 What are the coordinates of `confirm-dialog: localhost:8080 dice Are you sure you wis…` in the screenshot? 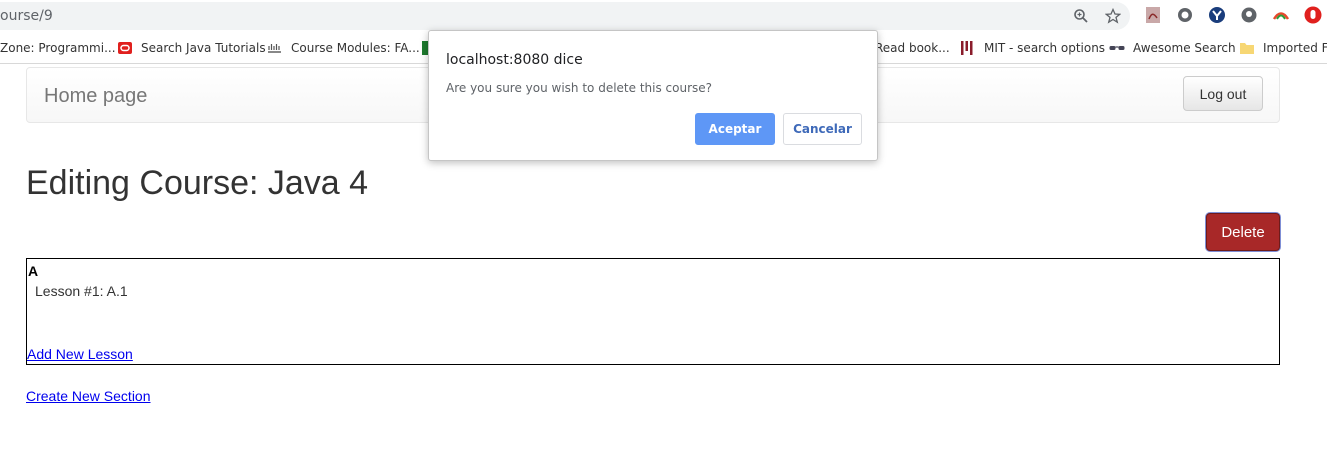 It's located at (653, 95).